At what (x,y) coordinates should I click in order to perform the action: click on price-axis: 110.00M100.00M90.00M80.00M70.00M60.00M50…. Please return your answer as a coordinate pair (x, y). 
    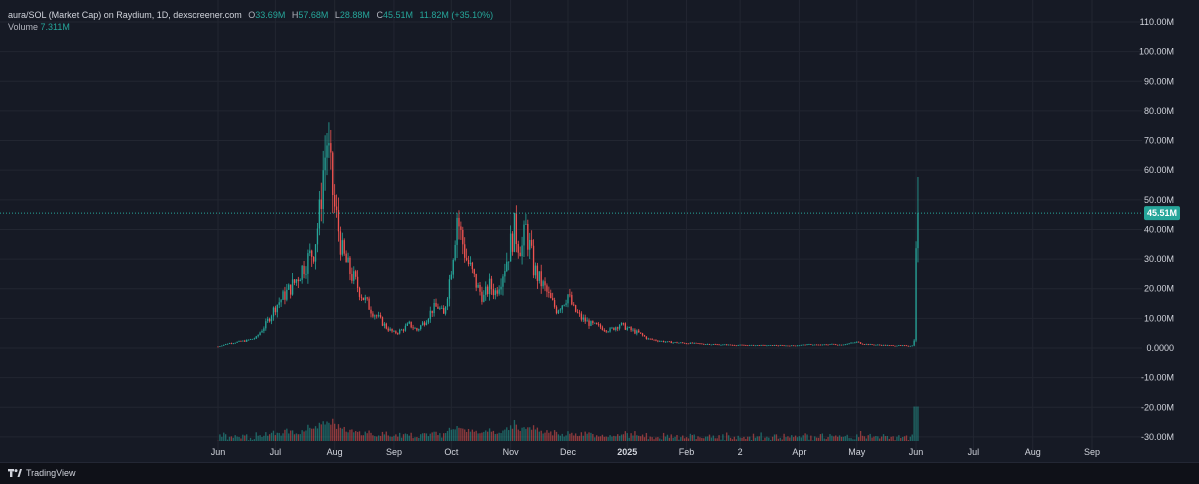
    Looking at the image, I should click on (1156, 229).